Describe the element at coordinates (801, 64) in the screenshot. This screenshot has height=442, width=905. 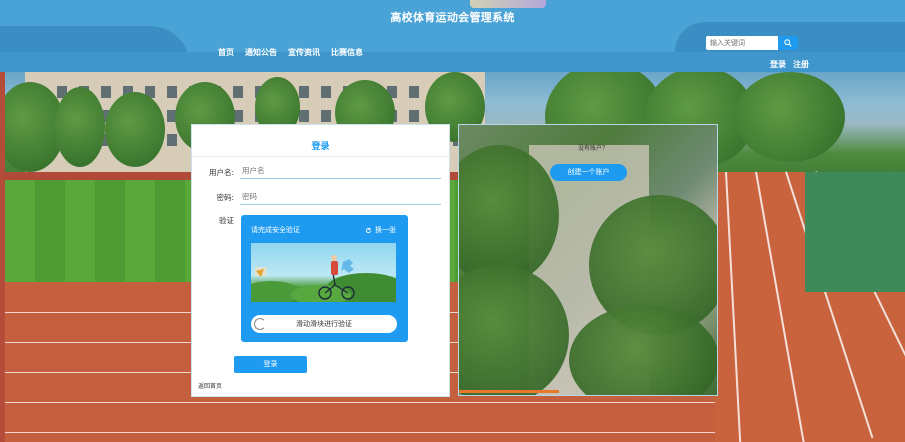
I see `register-link: 注册` at that location.